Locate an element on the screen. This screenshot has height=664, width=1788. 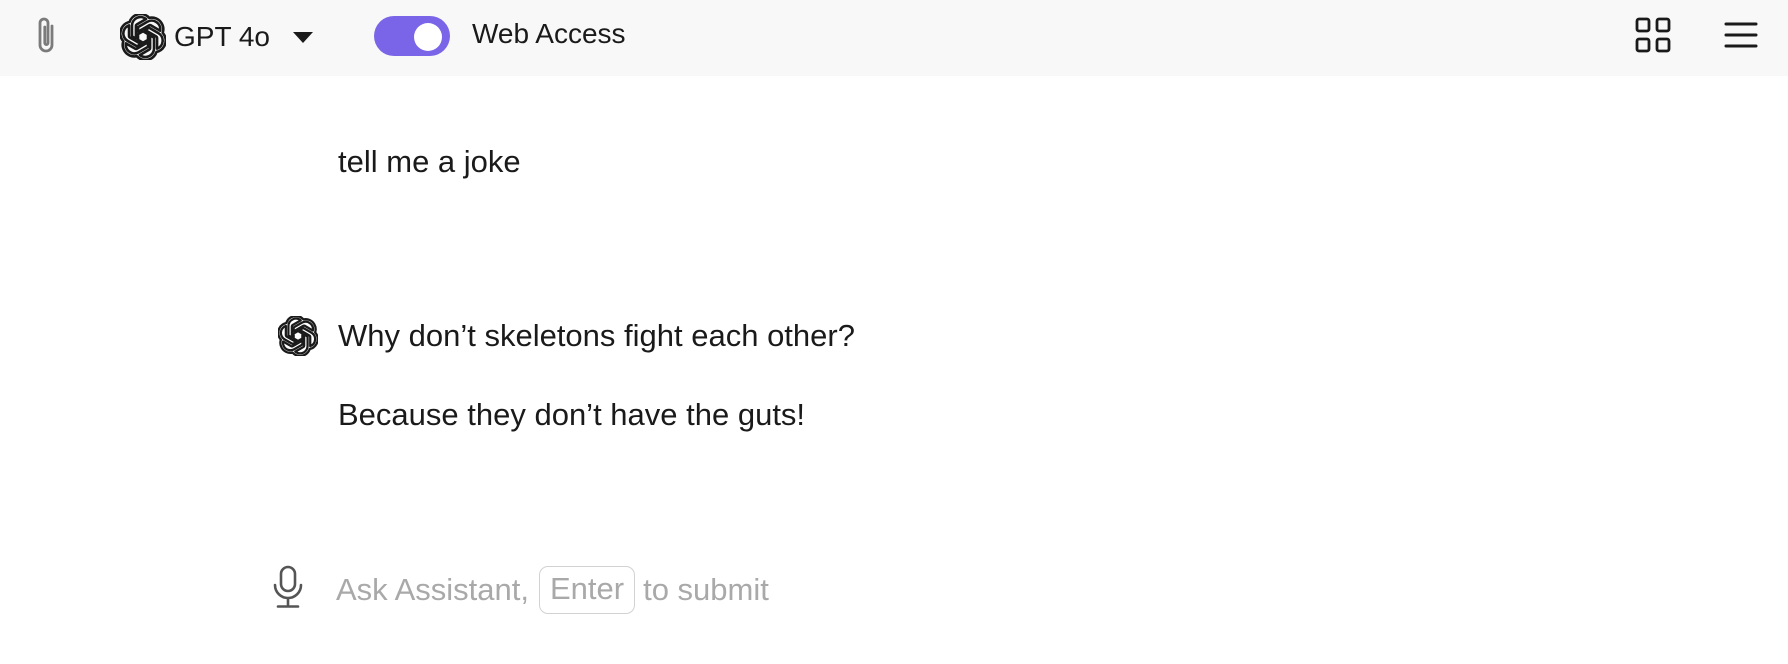
top-bar: GPT 4o Web Access is located at coordinates (894, 38).